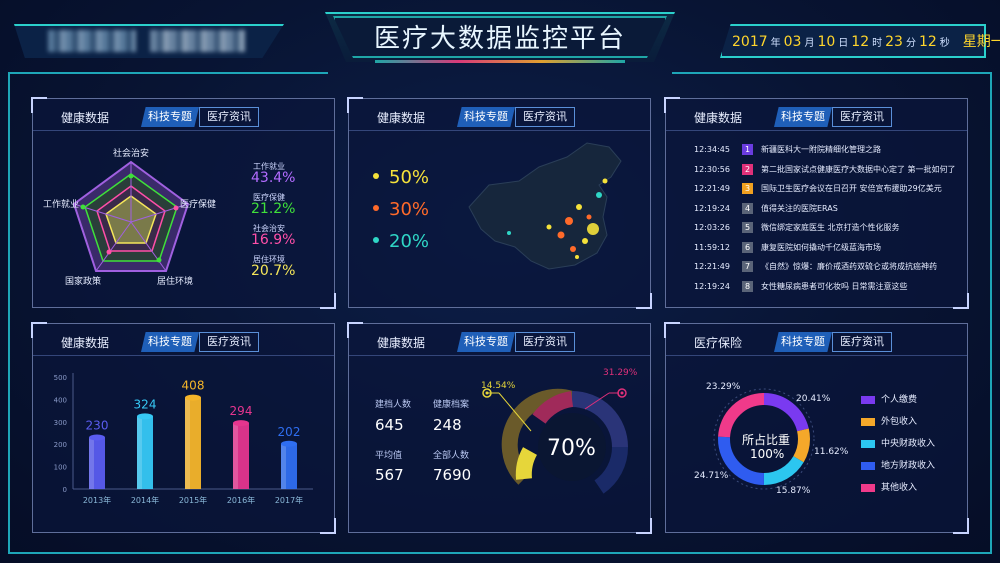 This screenshot has height=563, width=1000. I want to click on frame-left, so click(12, 312).